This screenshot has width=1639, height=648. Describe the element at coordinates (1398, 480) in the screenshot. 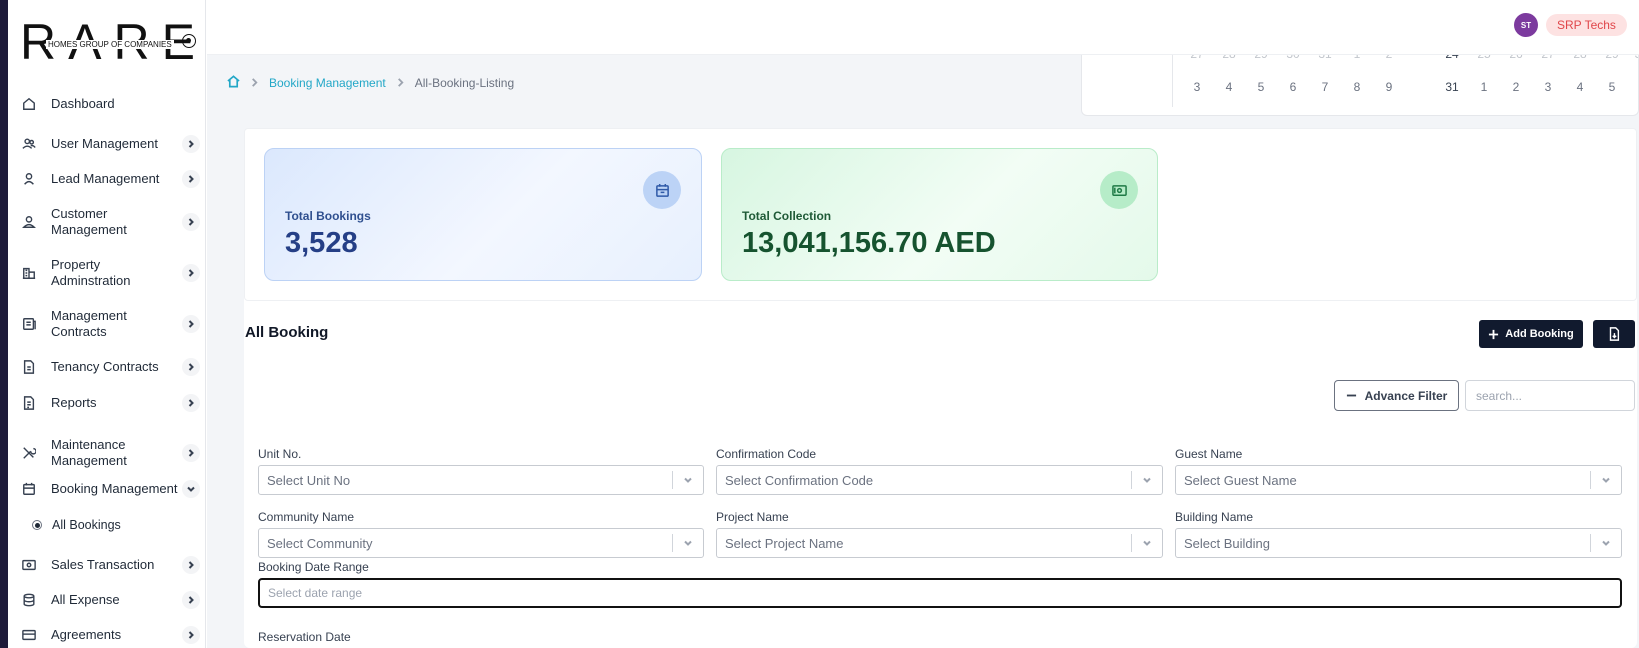

I see `guest-name-select: Select Guest Name` at that location.